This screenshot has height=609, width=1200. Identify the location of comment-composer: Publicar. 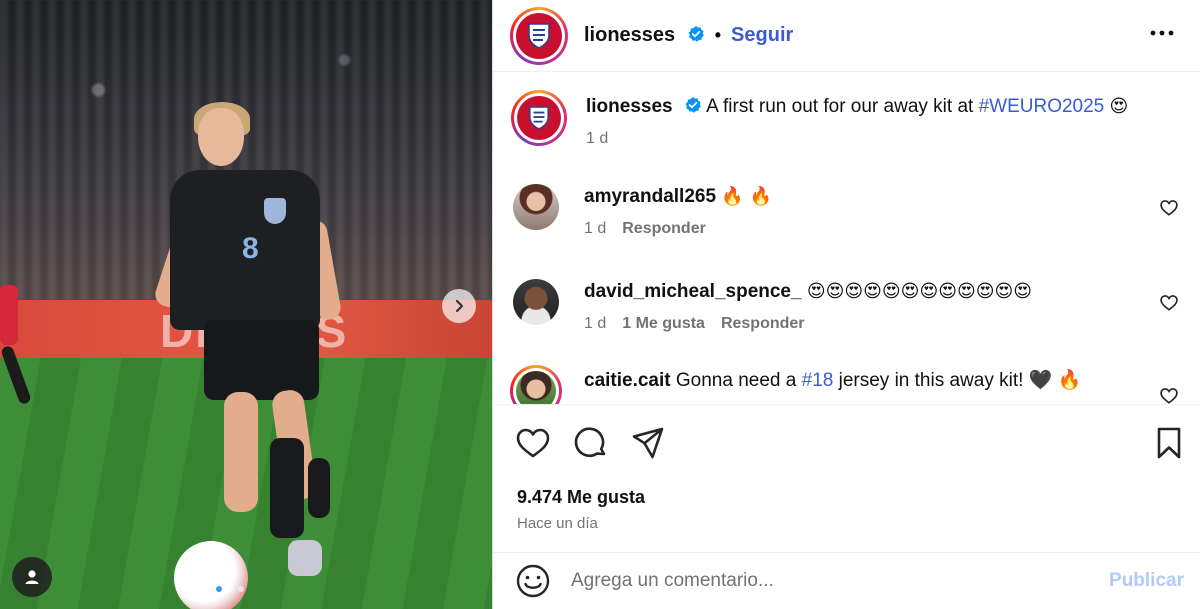
(846, 580).